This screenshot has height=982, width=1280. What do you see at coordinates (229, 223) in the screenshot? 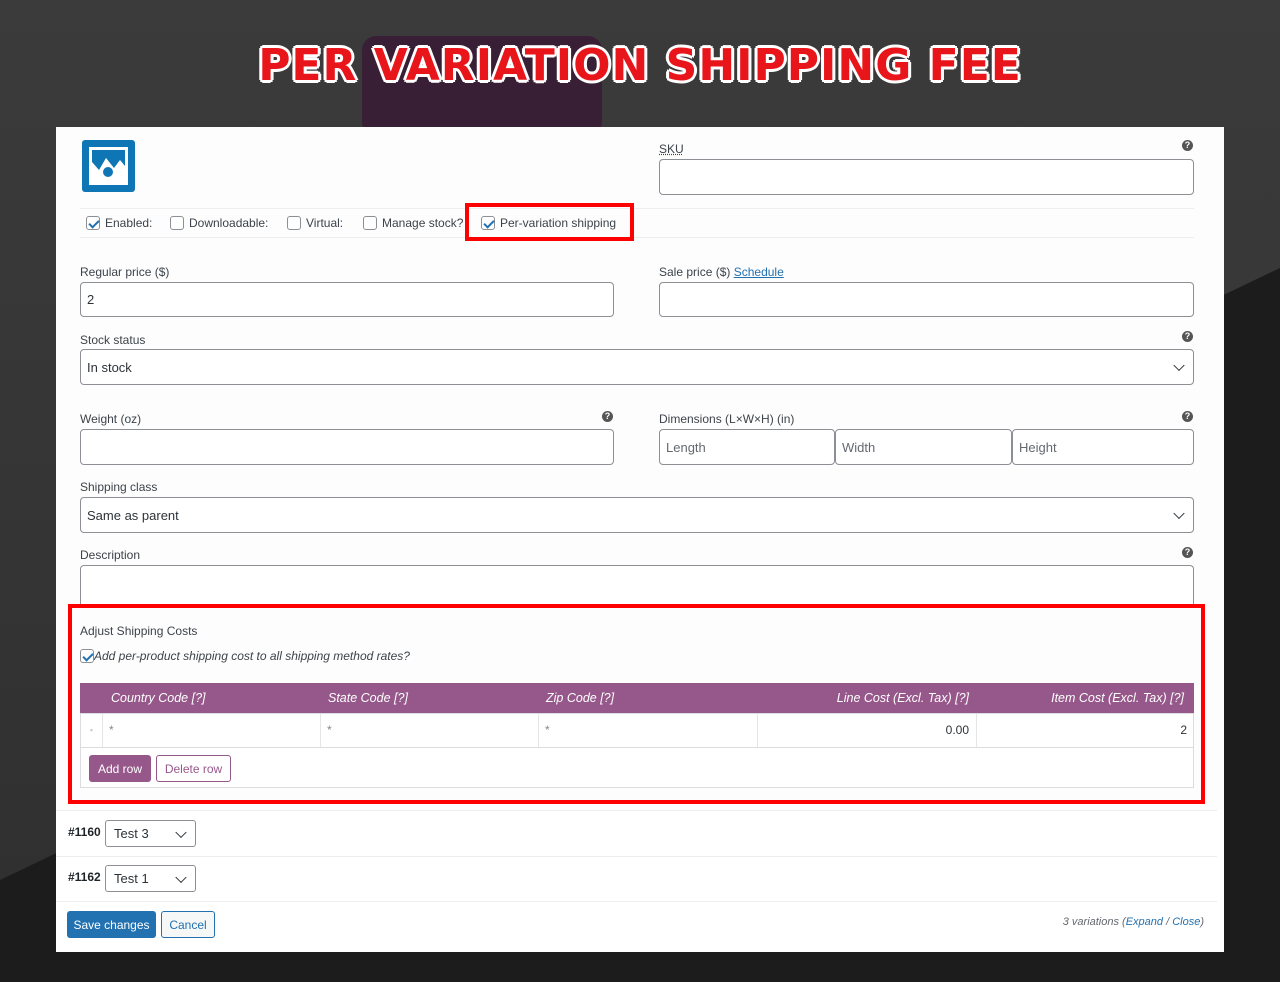
I see `downloadable-label: Downloadable:` at bounding box center [229, 223].